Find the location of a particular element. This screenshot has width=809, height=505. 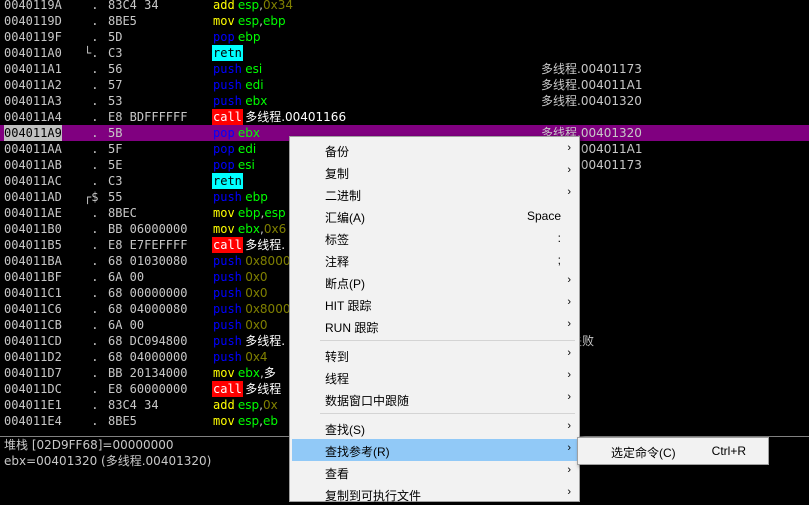

menu-item: 备份 › is located at coordinates (434, 150).